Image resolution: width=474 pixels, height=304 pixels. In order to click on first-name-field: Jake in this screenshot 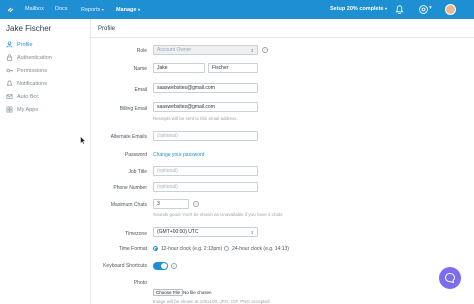, I will do `click(179, 68)`.